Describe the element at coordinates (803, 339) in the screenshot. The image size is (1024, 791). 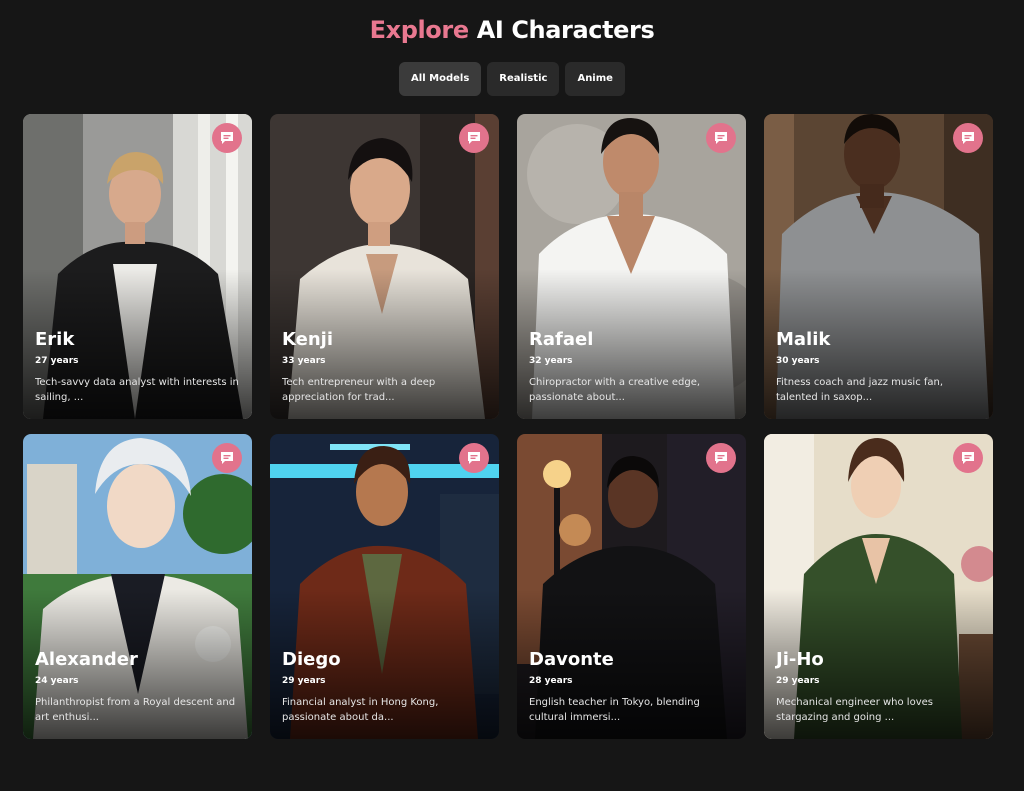
I see `character-name: Malik` at that location.